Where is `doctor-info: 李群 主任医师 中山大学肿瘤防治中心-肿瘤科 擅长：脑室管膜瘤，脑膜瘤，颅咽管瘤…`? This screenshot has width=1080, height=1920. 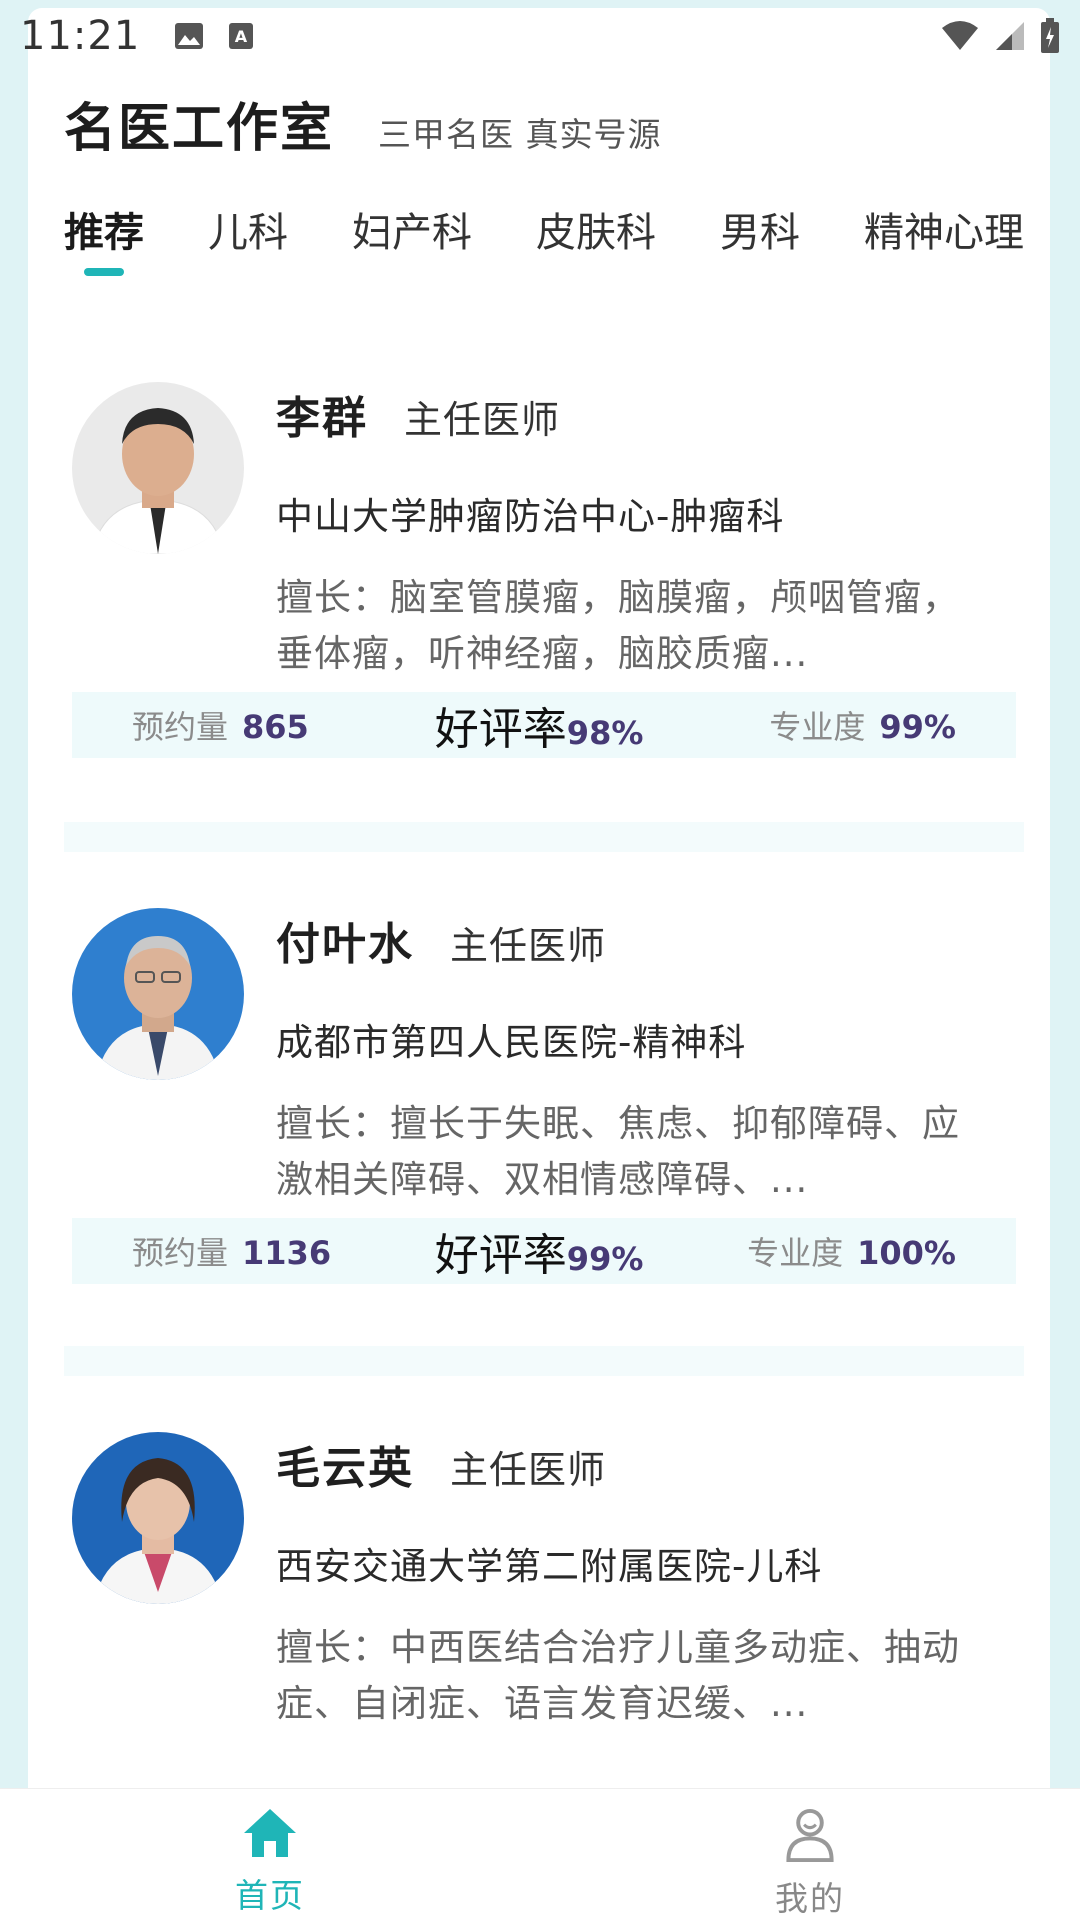 doctor-info: 李群 主任医师 中山大学肿瘤防治中心-肿瘤科 擅长：脑室管膜瘤，脑膜瘤，颅咽管瘤… is located at coordinates (646, 532).